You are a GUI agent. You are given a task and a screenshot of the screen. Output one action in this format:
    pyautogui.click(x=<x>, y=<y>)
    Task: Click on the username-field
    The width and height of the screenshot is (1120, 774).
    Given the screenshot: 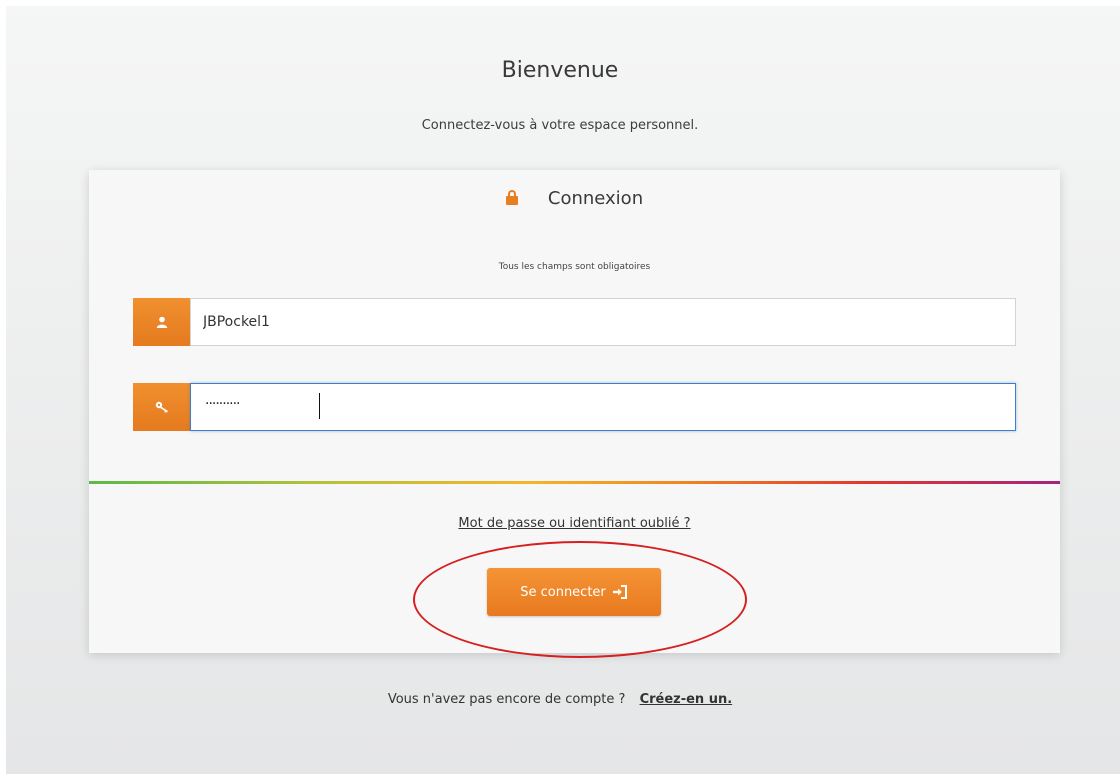 What is the action you would take?
    pyautogui.click(x=574, y=322)
    